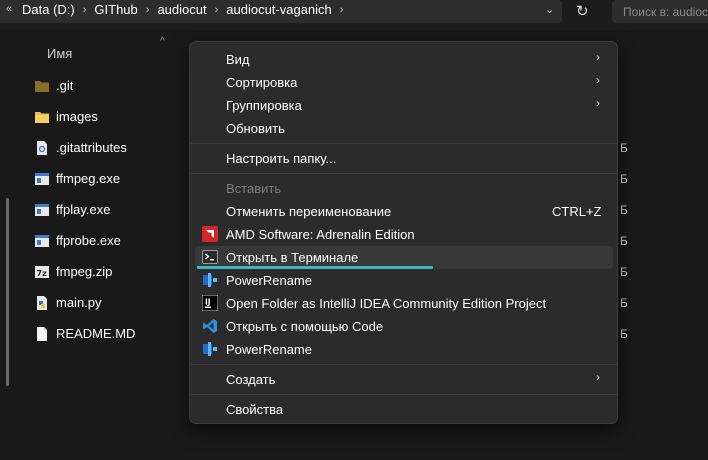 Image resolution: width=708 pixels, height=460 pixels. I want to click on terminal-icon, so click(210, 257).